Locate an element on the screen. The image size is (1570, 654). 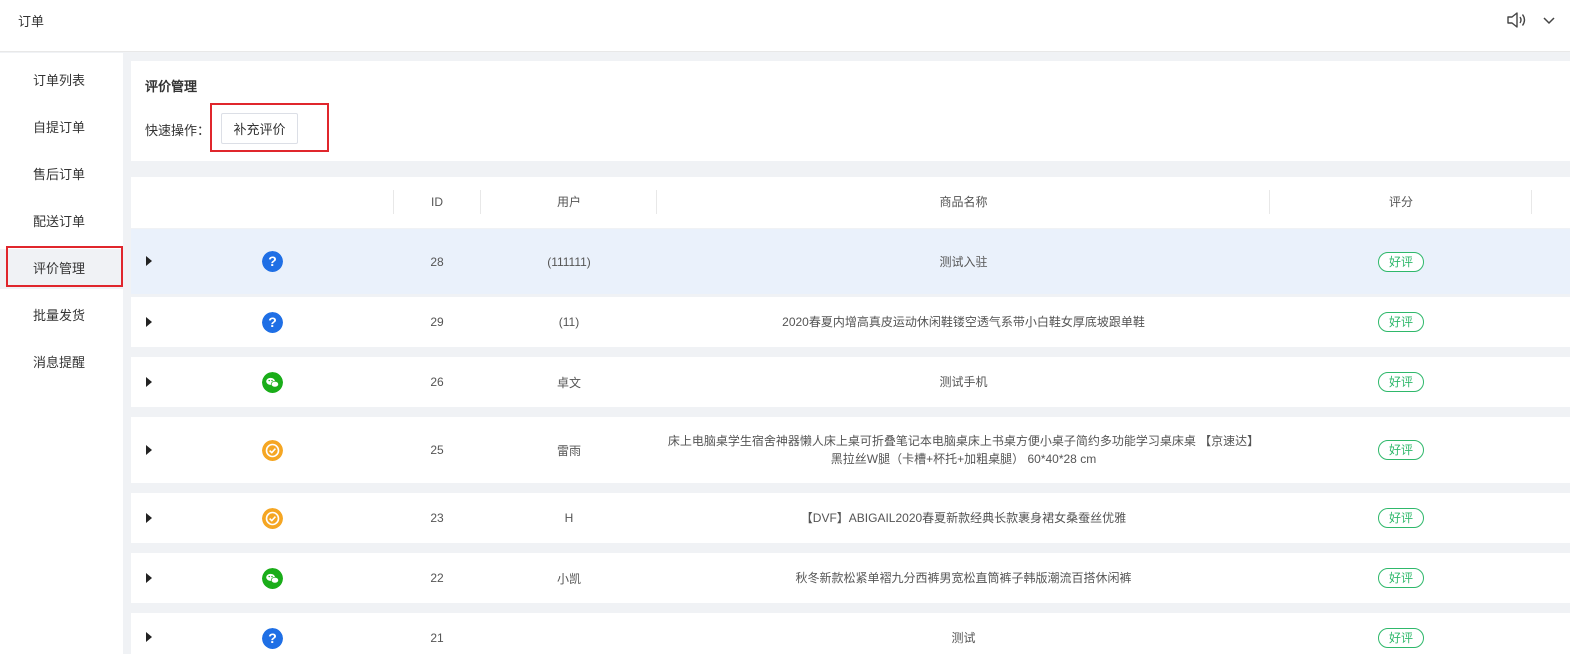
sidebar: 订单列表 自提订单 售后订单 配送订单 评价管理 批量发货 消息提醒 is located at coordinates (61, 353).